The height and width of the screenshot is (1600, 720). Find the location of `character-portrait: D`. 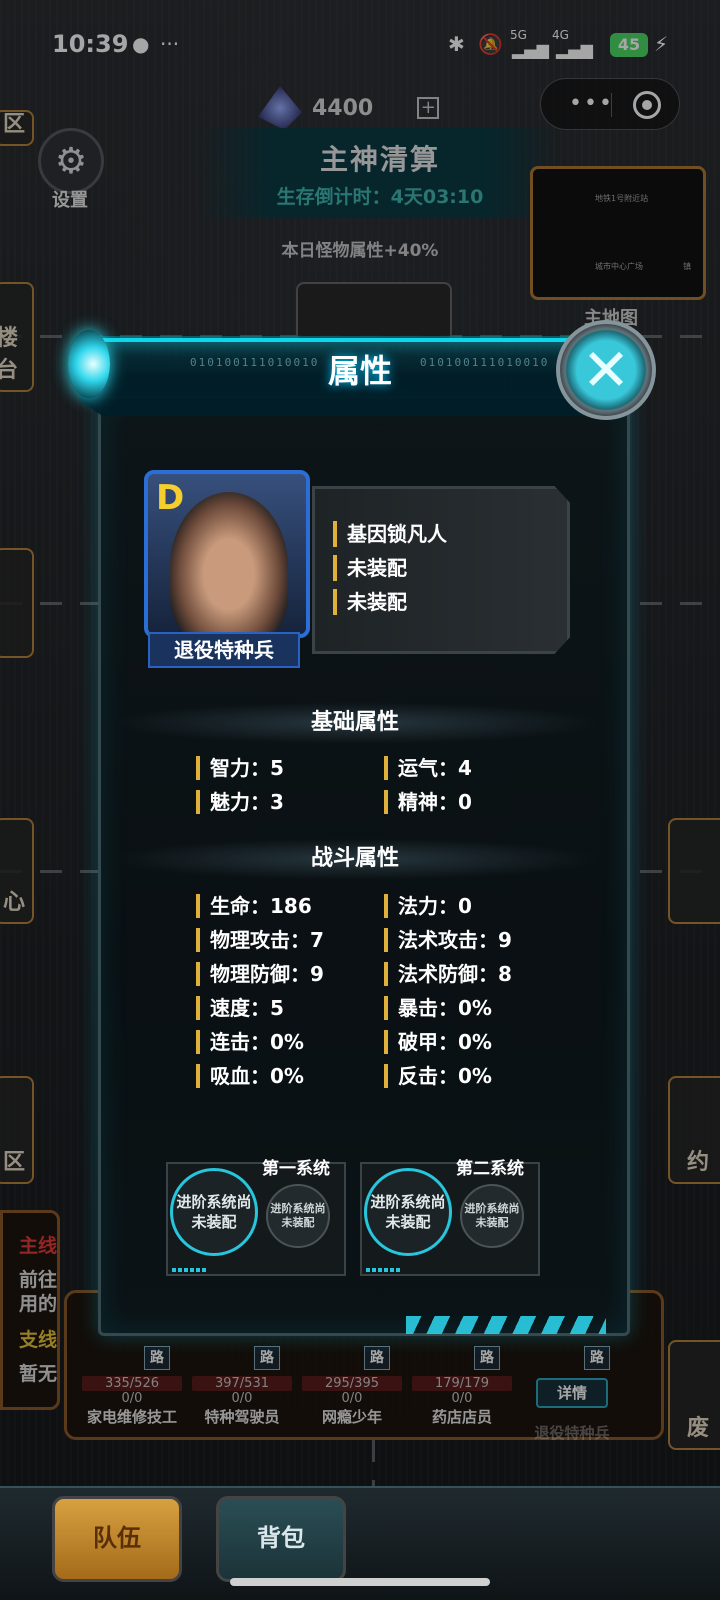

character-portrait: D is located at coordinates (227, 554).